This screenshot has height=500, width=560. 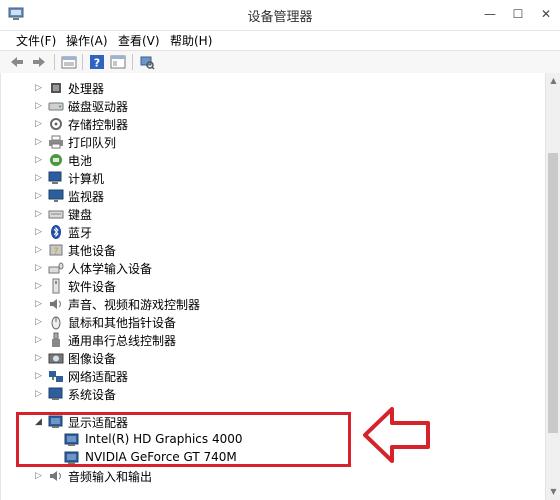 I want to click on tree-item-label: 网络适配器, so click(x=98, y=377).